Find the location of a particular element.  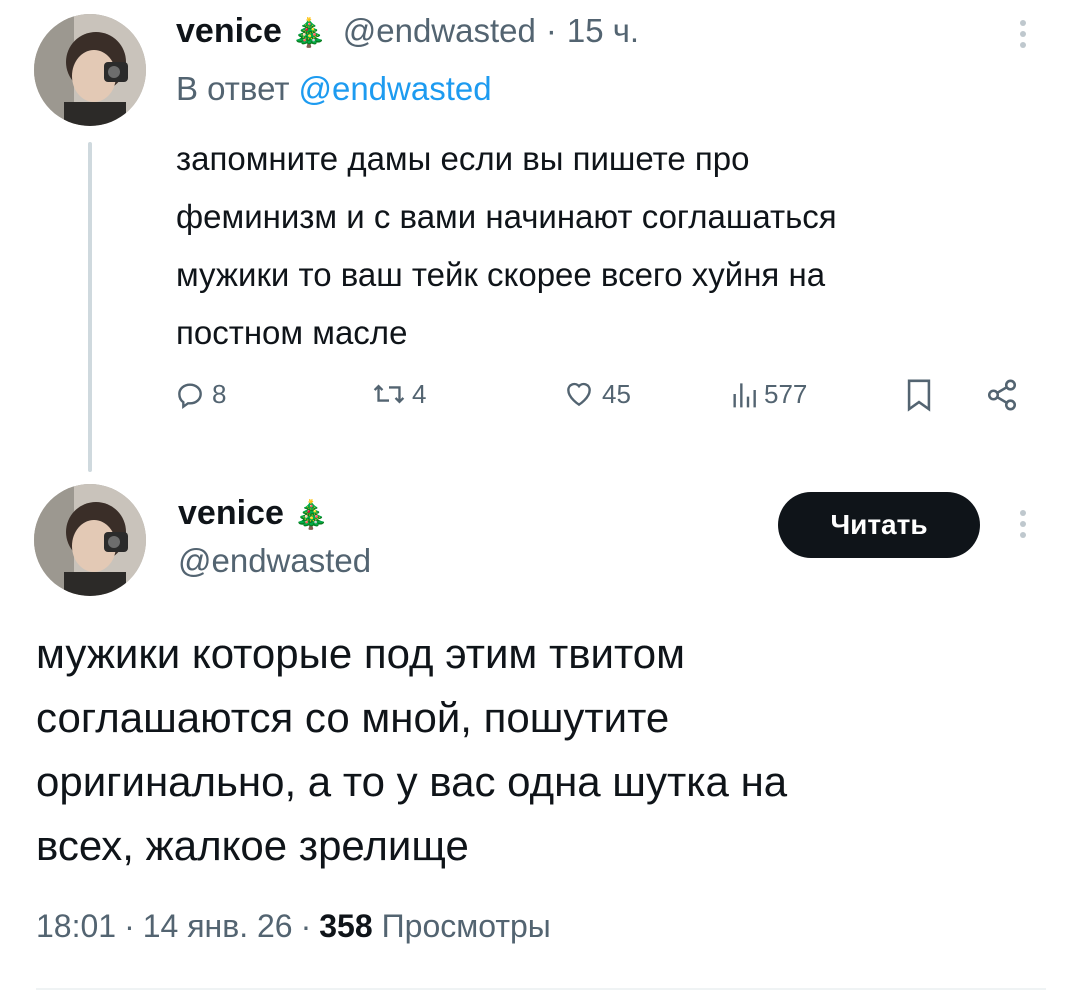

views-label: Просмотры is located at coordinates (466, 926).